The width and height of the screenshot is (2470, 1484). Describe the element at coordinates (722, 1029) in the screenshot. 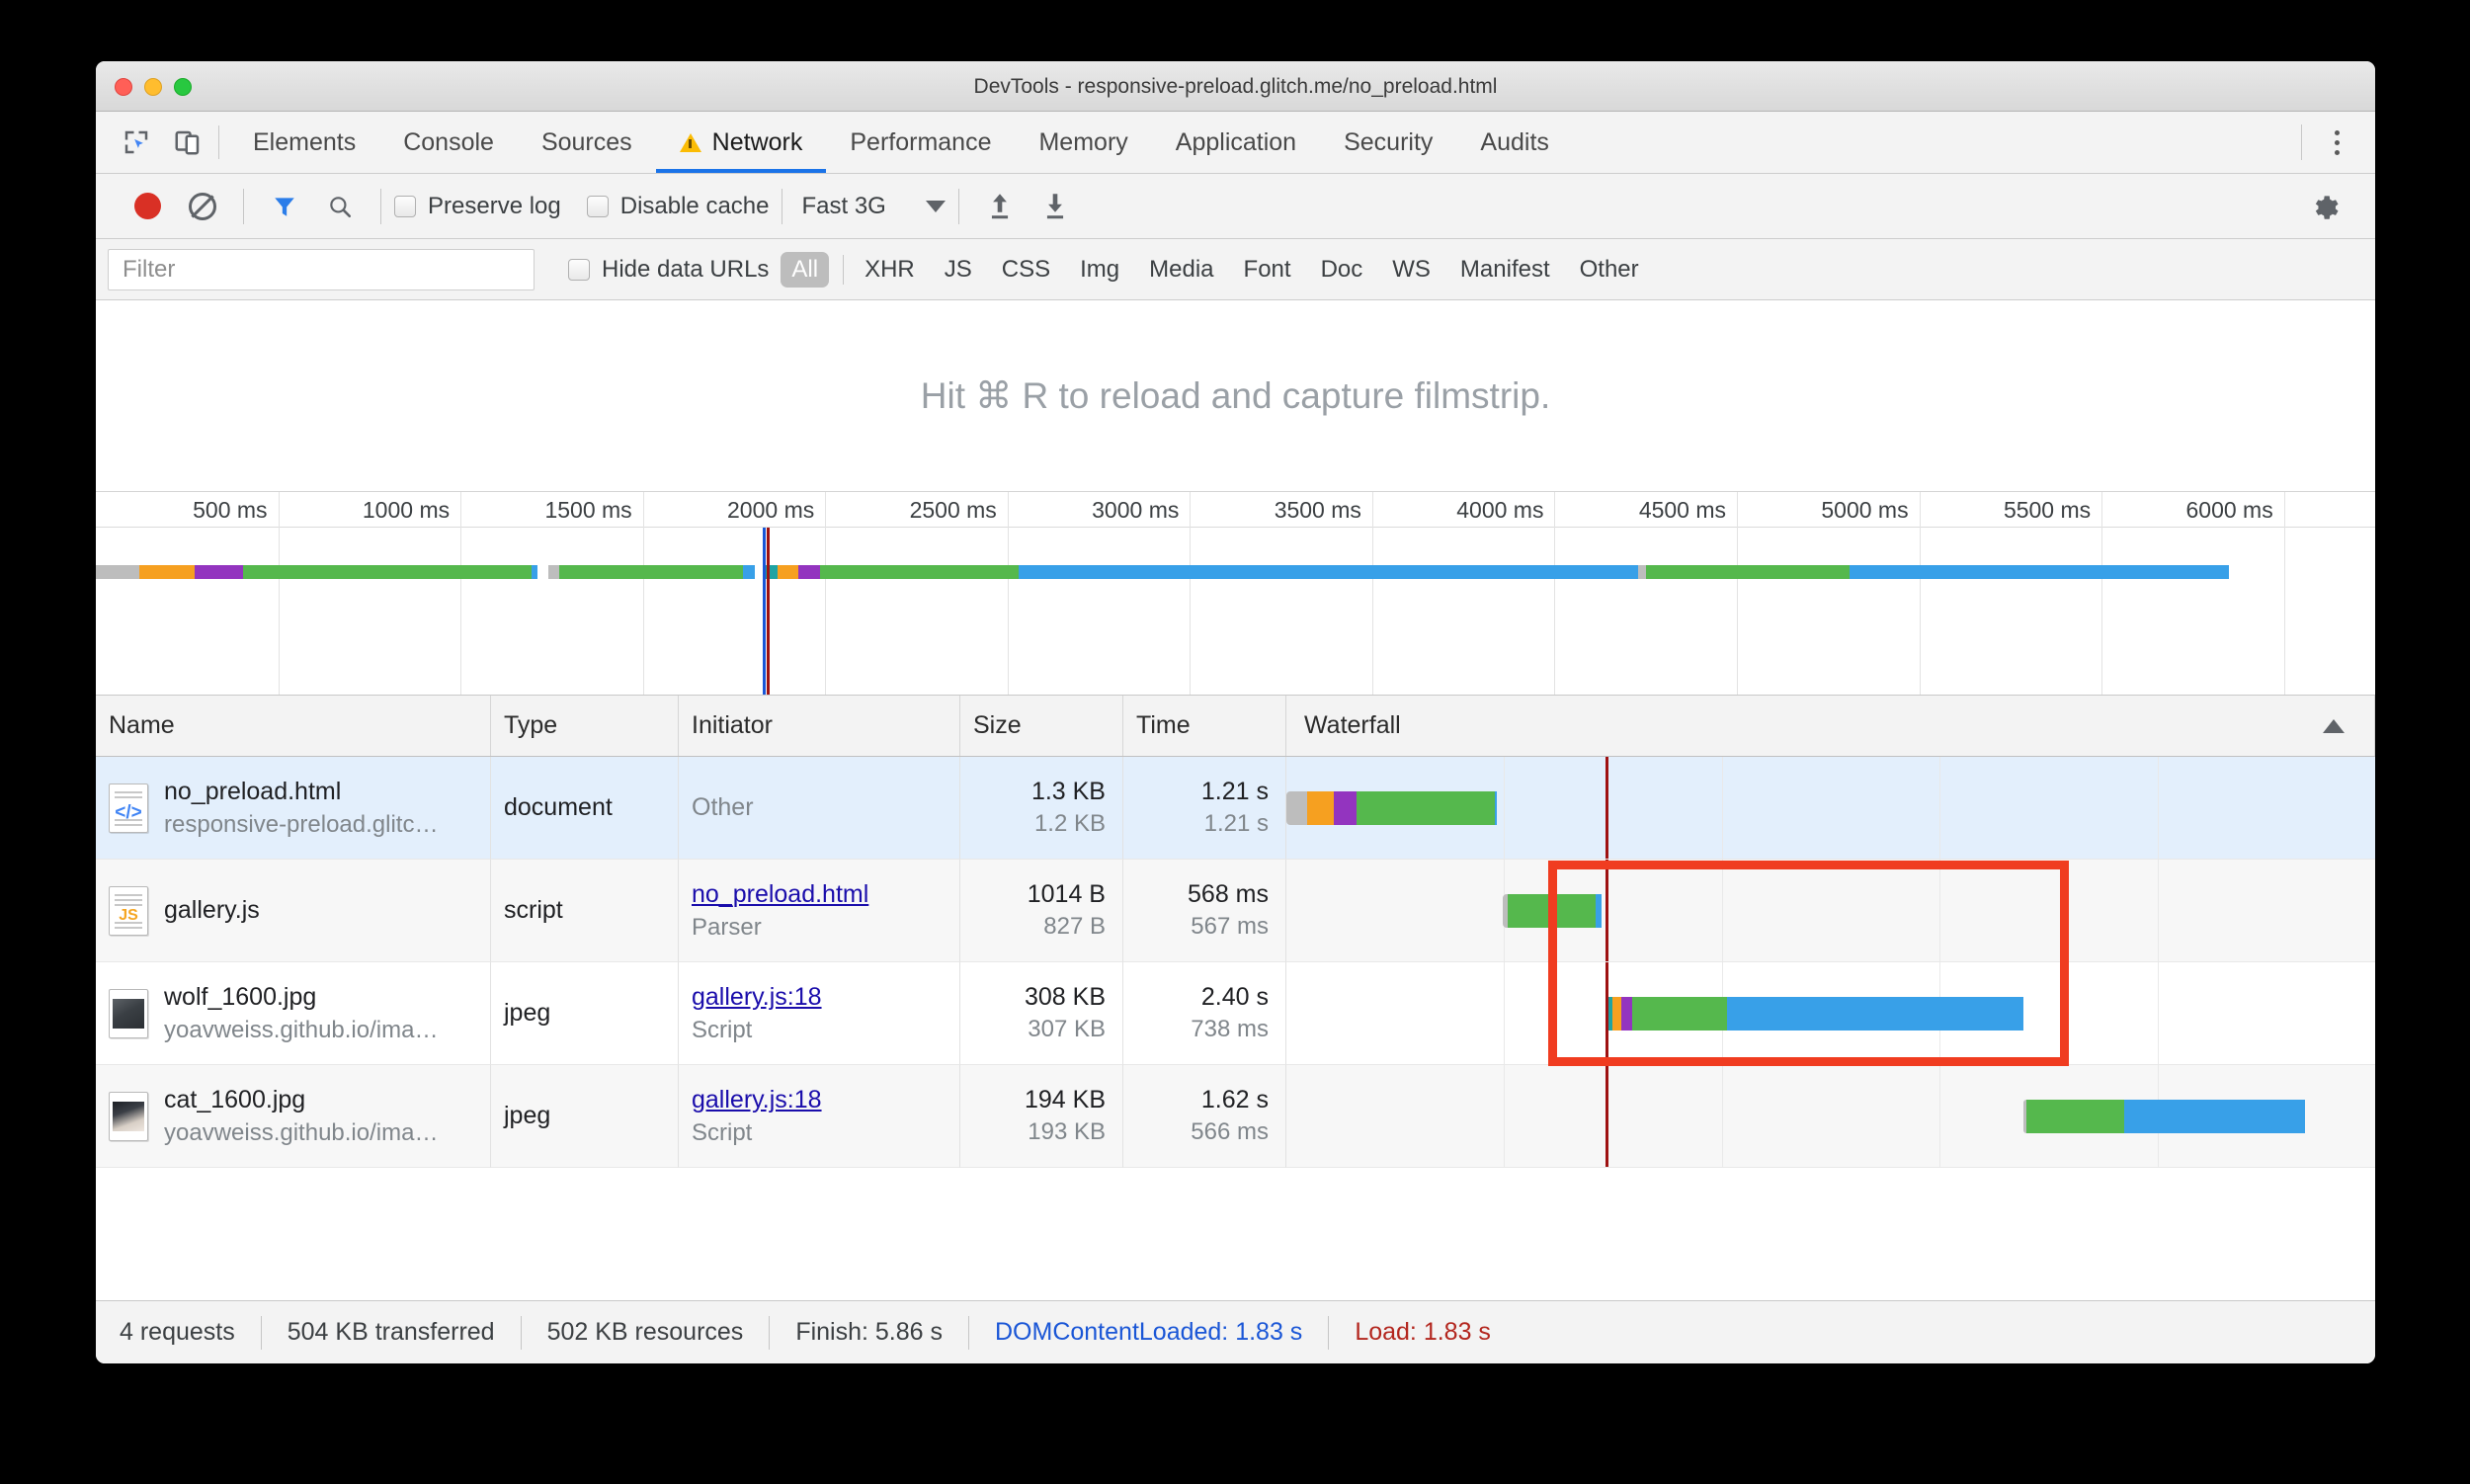

I see `initiator-sub: Script` at that location.